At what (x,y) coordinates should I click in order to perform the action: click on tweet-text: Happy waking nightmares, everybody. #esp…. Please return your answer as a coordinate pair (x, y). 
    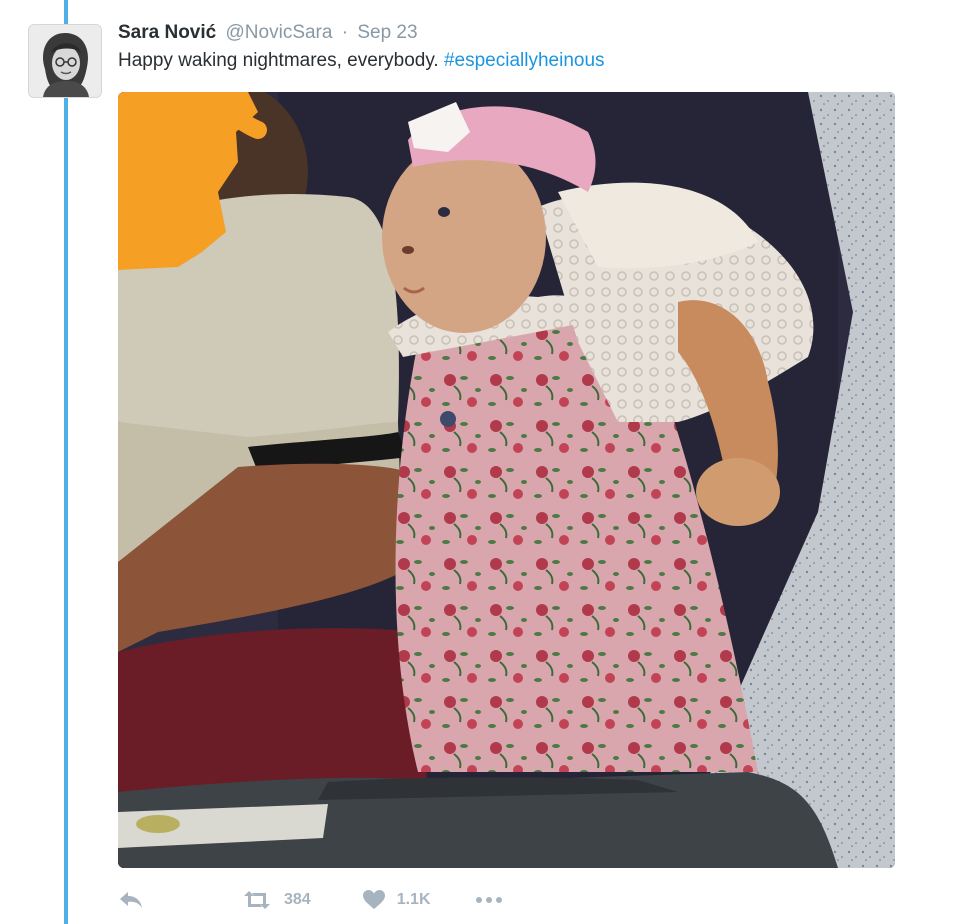
    Looking at the image, I should click on (361, 61).